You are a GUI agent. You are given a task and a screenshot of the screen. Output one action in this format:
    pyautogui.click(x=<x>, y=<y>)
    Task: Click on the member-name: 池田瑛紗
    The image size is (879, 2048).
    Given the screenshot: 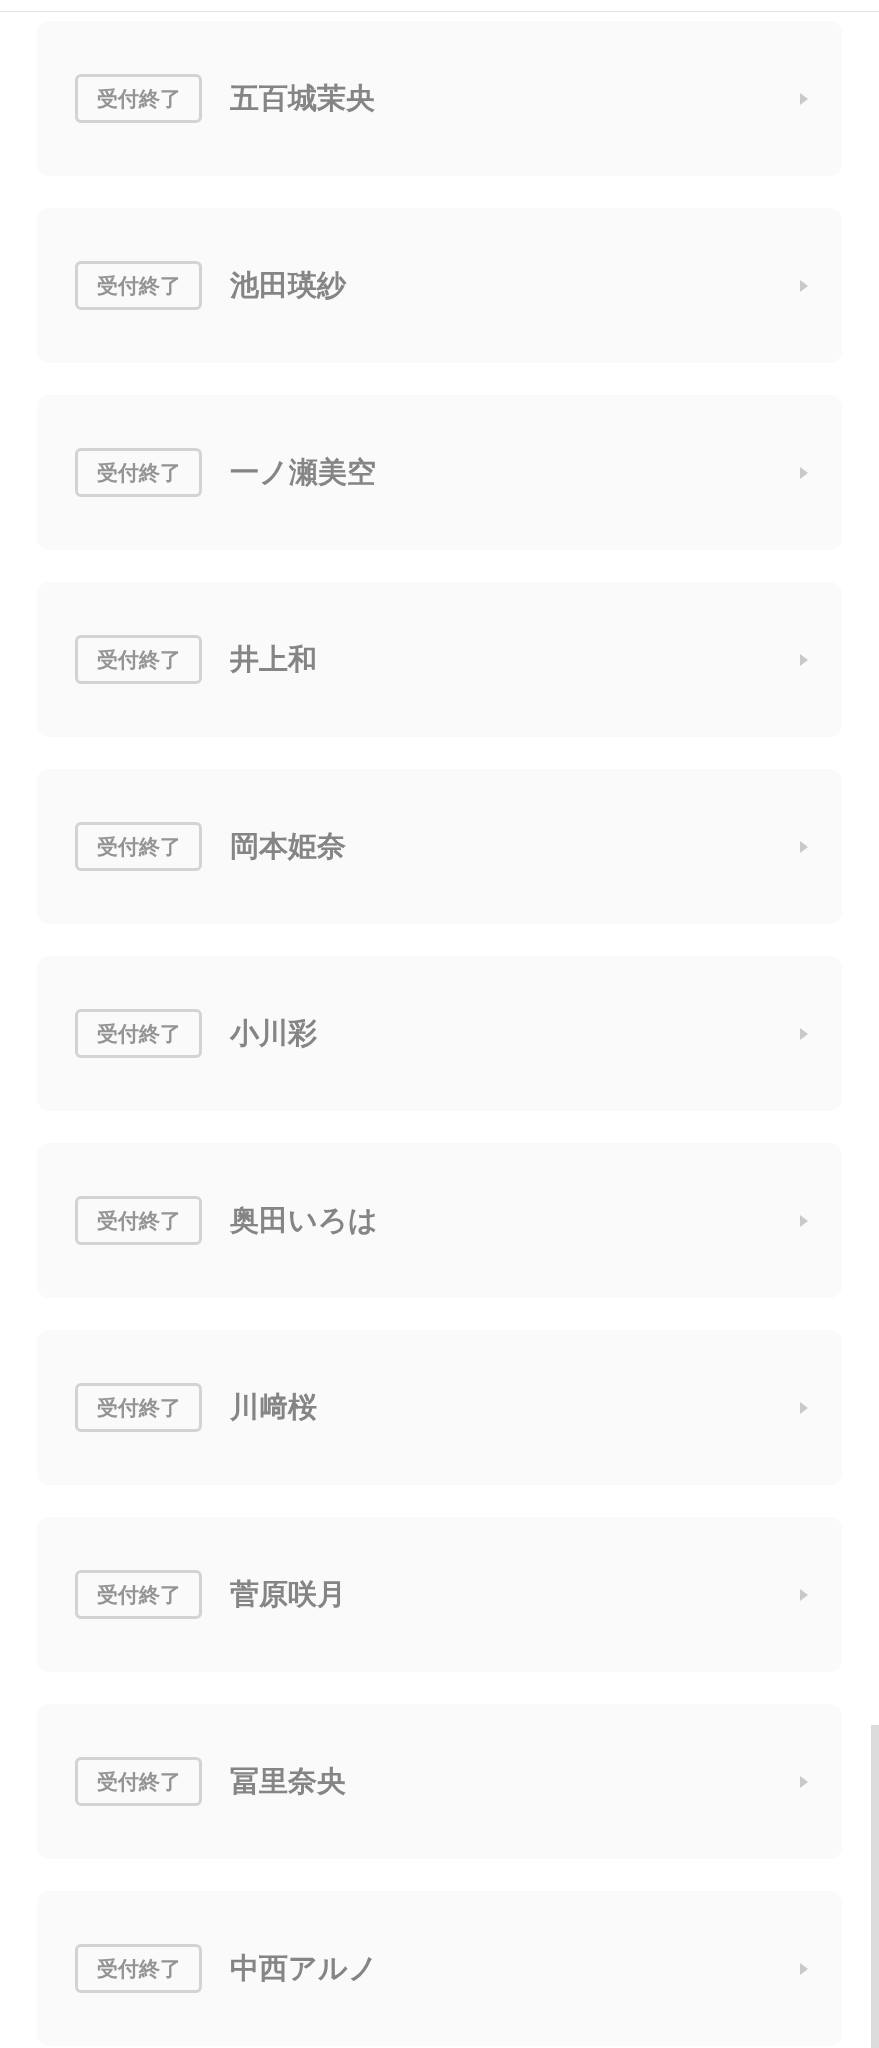 What is the action you would take?
    pyautogui.click(x=288, y=285)
    